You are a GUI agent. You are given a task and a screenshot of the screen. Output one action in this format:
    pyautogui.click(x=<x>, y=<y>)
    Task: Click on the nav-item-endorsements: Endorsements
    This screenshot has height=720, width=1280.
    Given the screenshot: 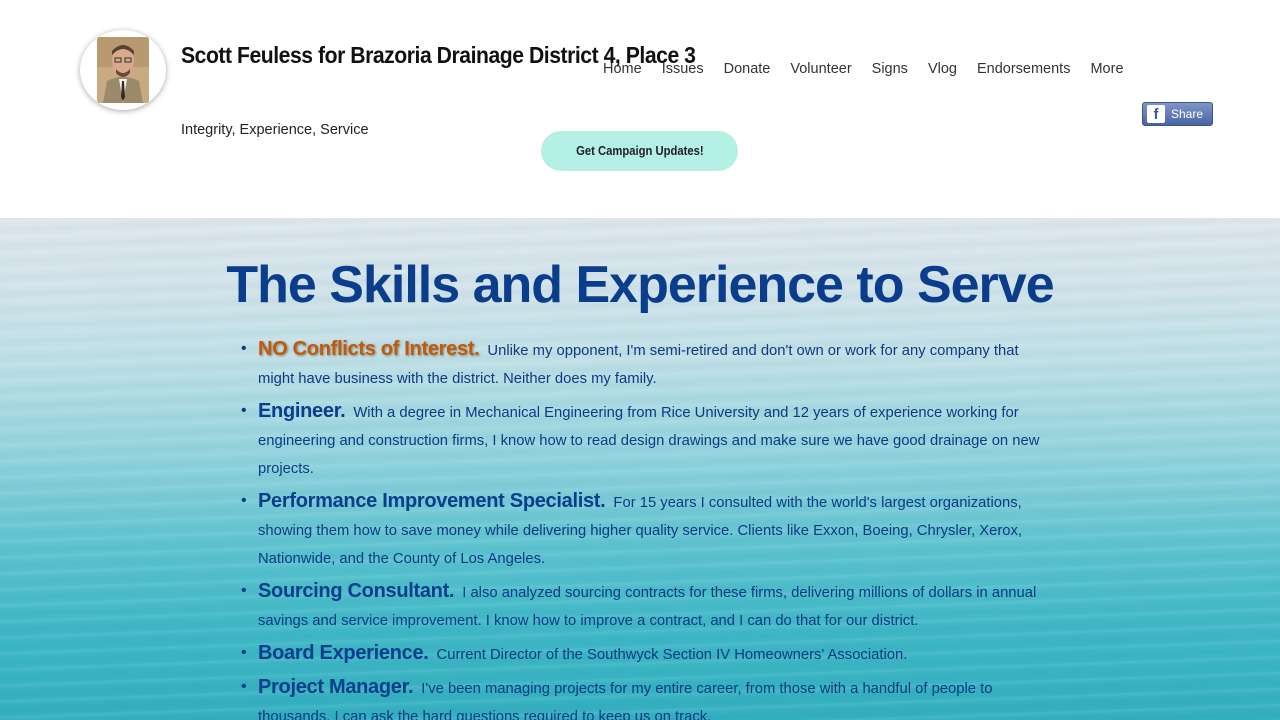 What is the action you would take?
    pyautogui.click(x=1024, y=69)
    